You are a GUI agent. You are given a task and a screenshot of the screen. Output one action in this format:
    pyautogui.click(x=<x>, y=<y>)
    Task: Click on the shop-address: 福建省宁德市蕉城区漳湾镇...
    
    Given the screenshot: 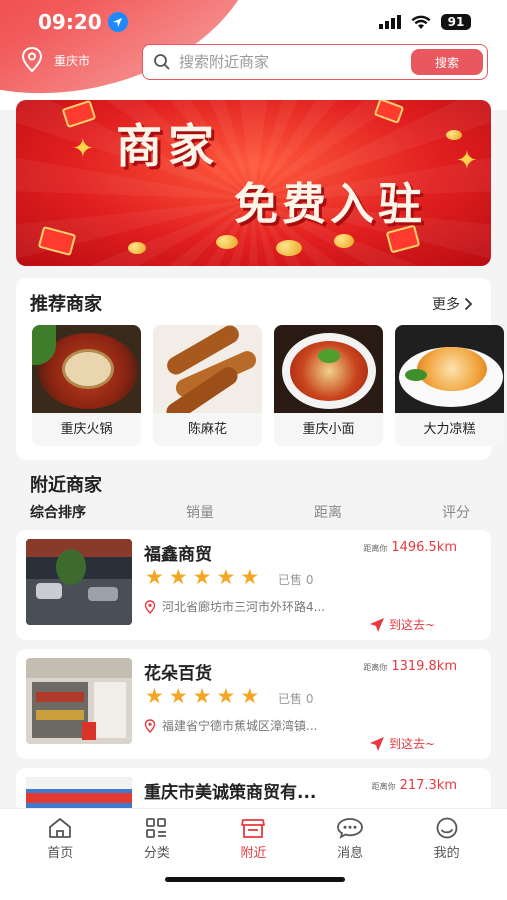 What is the action you would take?
    pyautogui.click(x=256, y=725)
    